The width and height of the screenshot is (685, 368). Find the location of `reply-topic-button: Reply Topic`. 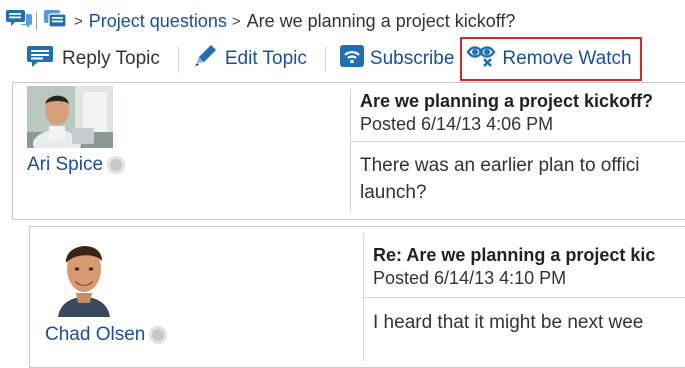

reply-topic-button: Reply Topic is located at coordinates (93, 59).